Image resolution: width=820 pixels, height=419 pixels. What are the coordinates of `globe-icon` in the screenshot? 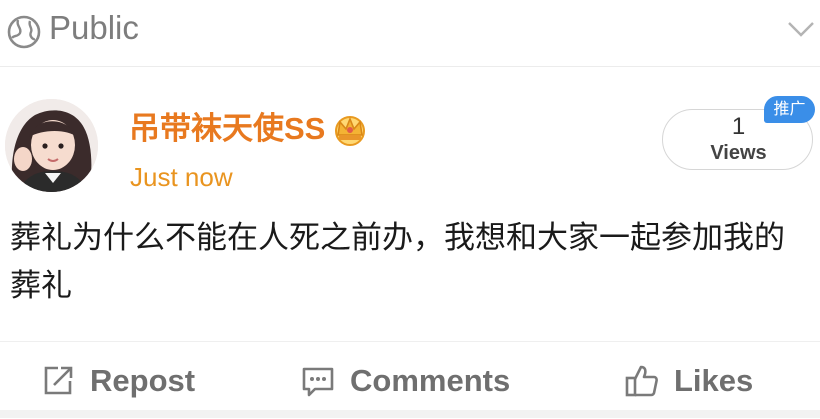 It's located at (24, 32).